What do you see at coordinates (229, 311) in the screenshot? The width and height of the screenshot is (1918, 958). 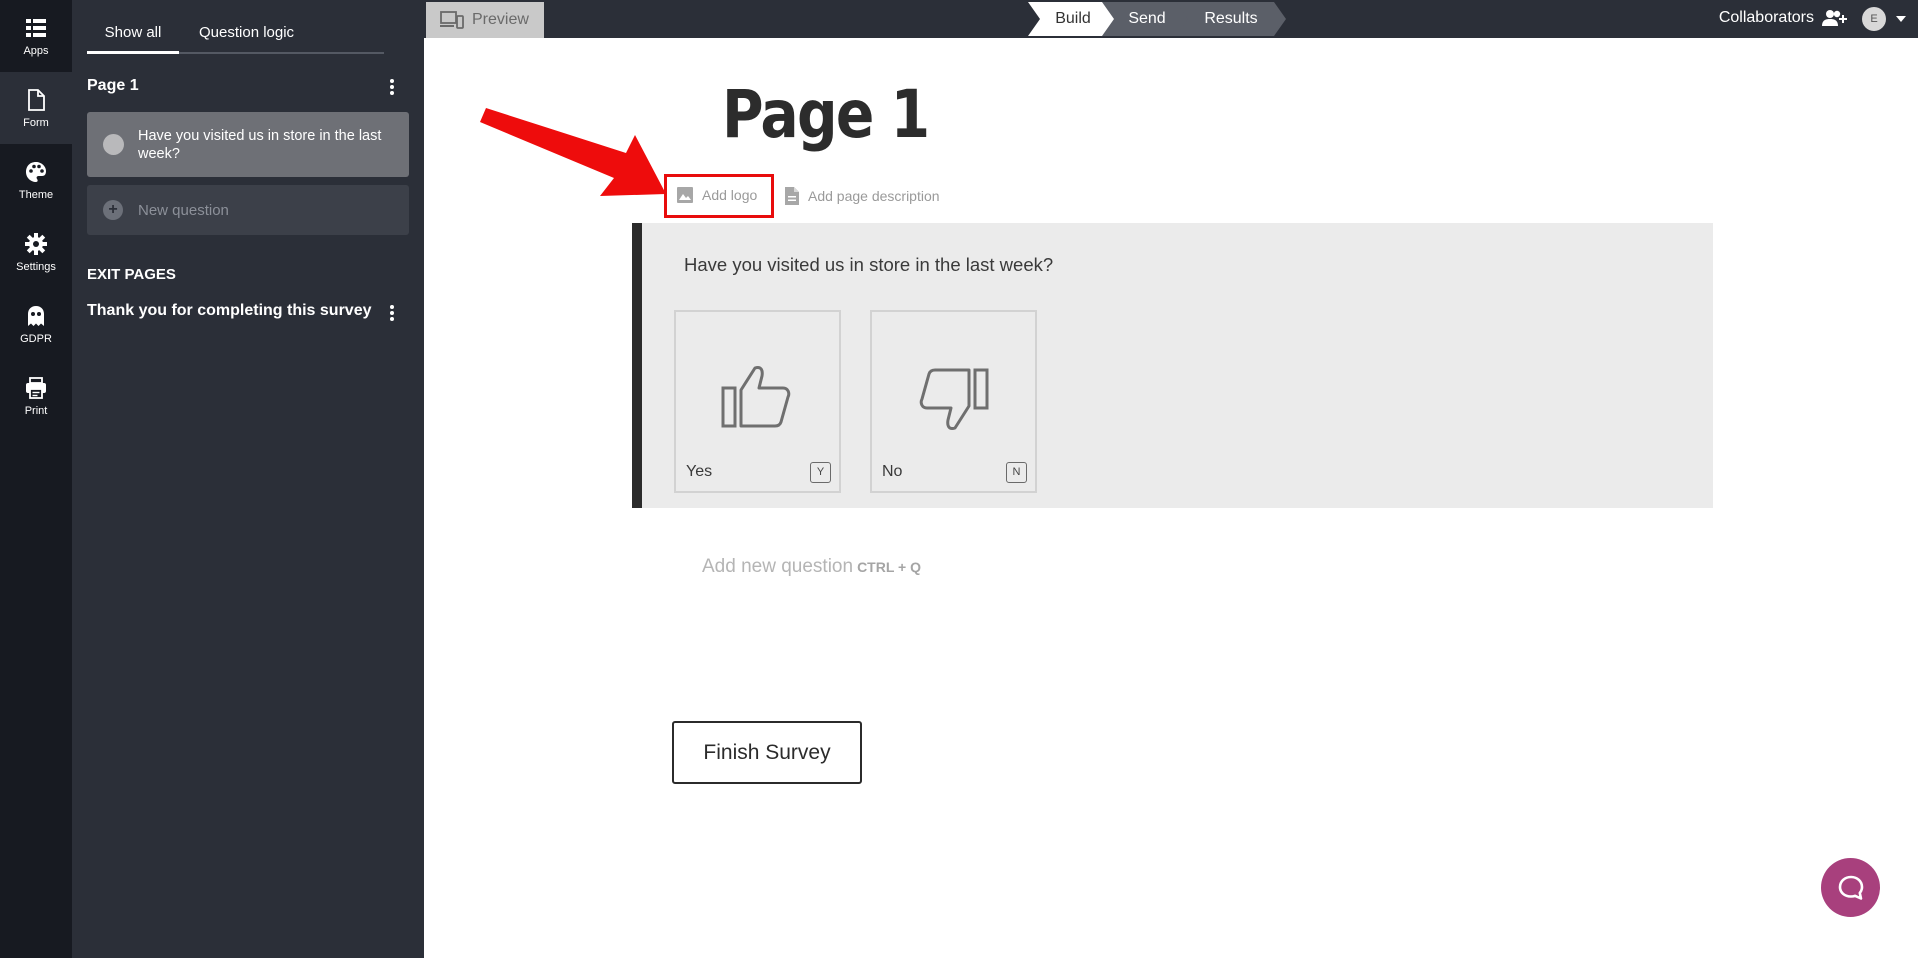 I see `exit-page-item: Thank you for completing this survey` at bounding box center [229, 311].